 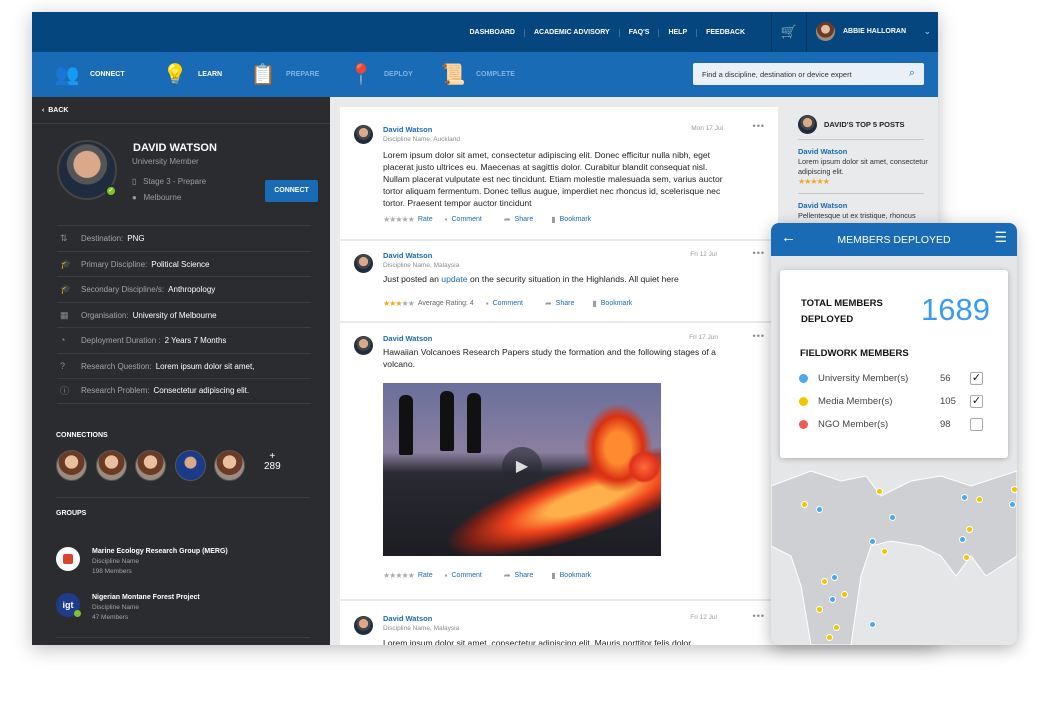 I want to click on mobile-title: MEMBERS DEPLOYED, so click(x=894, y=240).